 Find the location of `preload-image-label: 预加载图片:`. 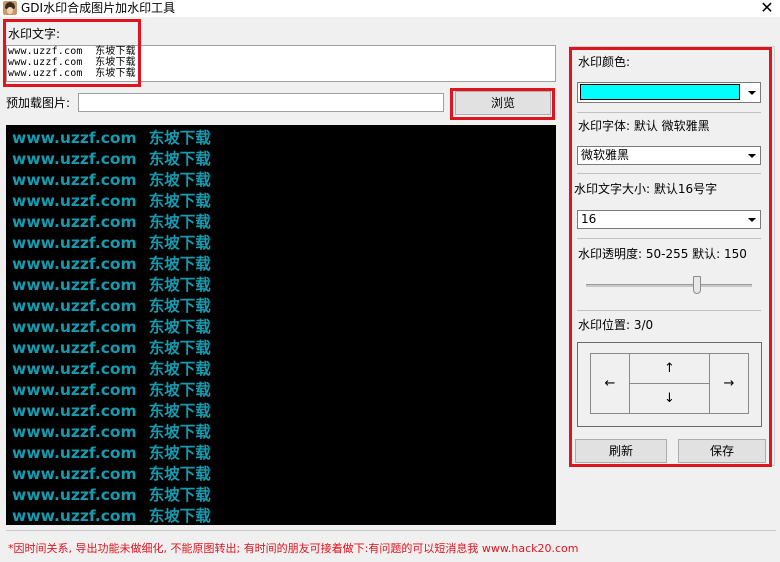

preload-image-label: 预加载图片: is located at coordinates (38, 103).